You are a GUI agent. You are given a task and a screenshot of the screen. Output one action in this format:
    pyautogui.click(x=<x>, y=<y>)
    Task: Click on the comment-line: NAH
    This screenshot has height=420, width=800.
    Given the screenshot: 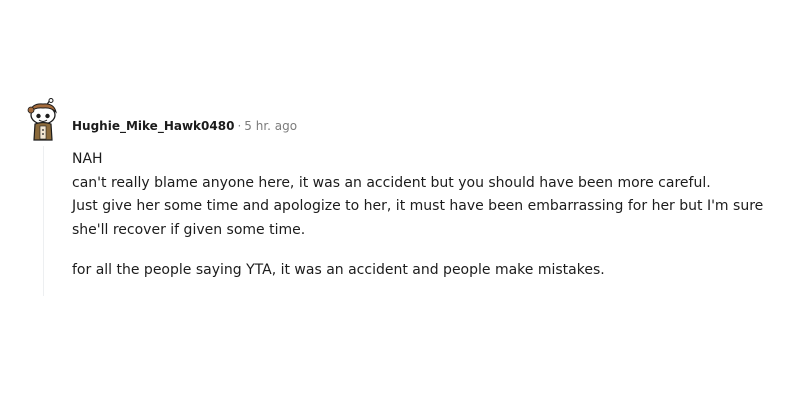 What is the action you would take?
    pyautogui.click(x=87, y=159)
    